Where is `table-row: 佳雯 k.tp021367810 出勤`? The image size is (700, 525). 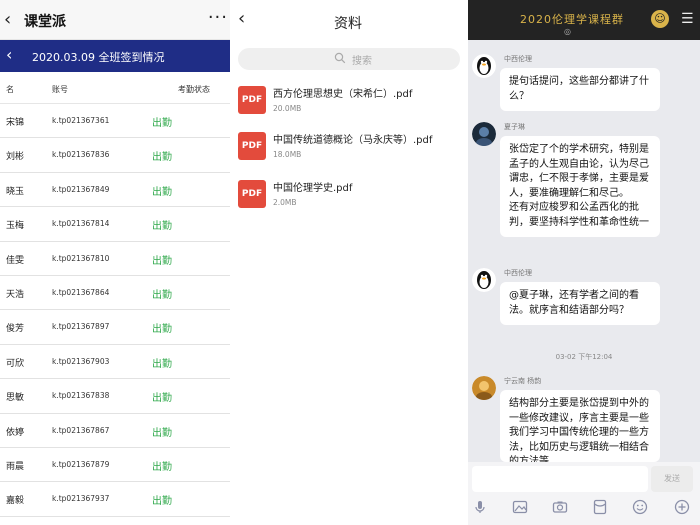 table-row: 佳雯 k.tp021367810 出勤 is located at coordinates (115, 259).